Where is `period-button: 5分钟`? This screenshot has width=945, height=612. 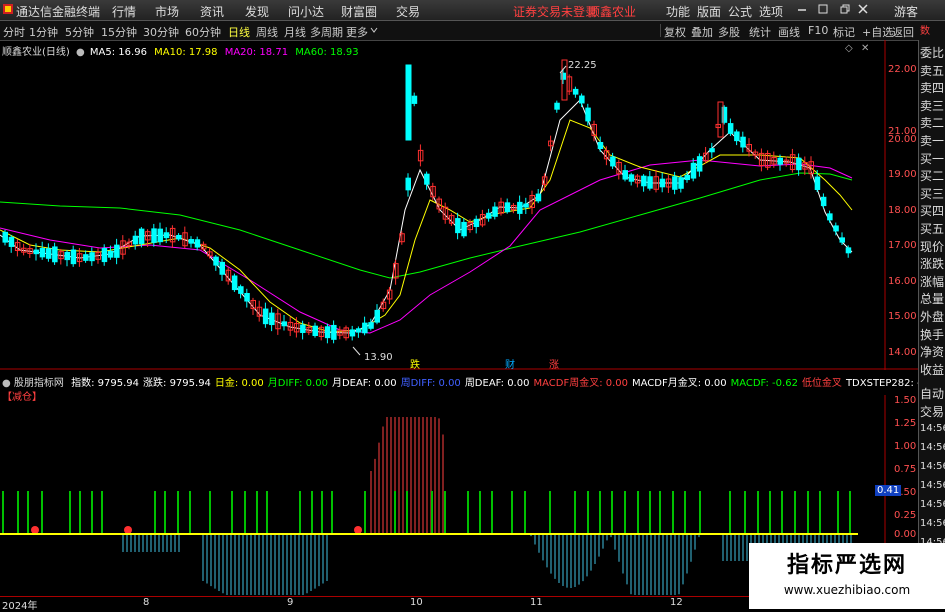 period-button: 5分钟 is located at coordinates (79, 32).